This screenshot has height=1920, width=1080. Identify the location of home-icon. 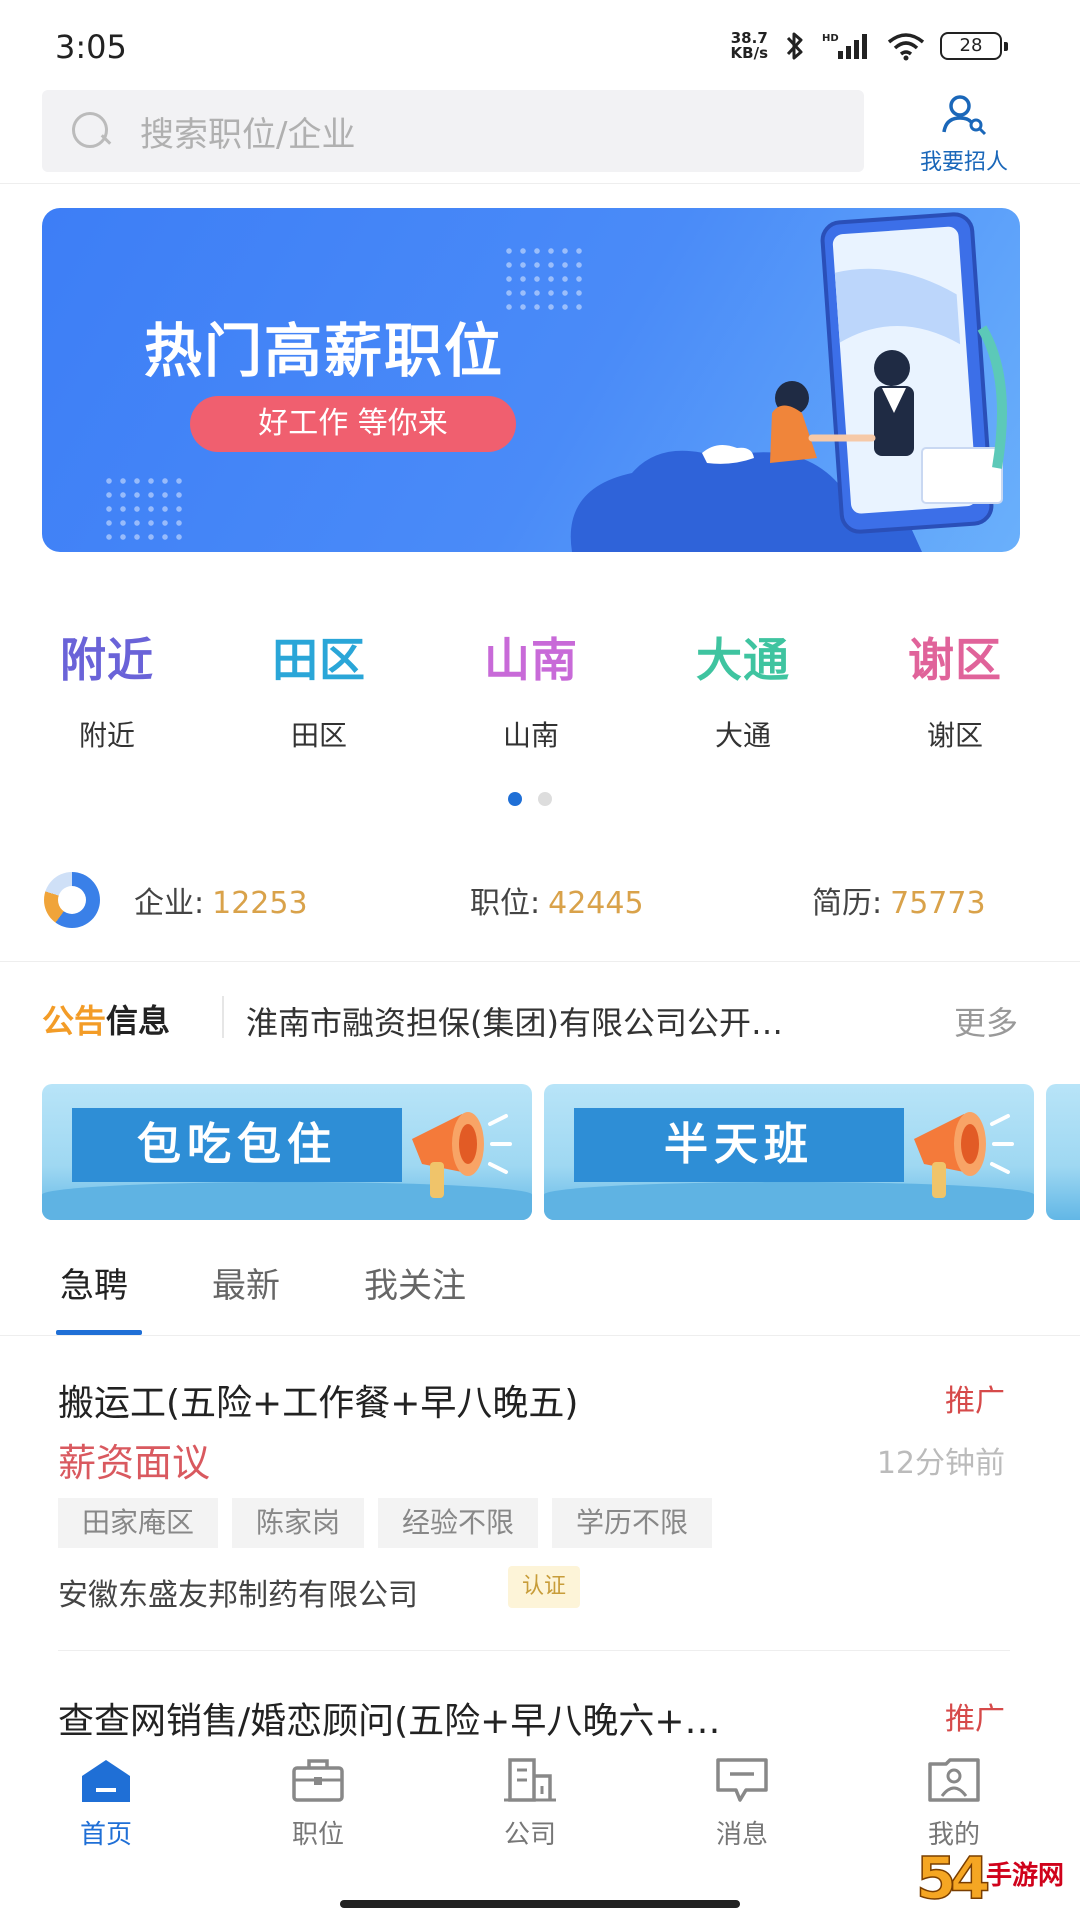
(106, 1781).